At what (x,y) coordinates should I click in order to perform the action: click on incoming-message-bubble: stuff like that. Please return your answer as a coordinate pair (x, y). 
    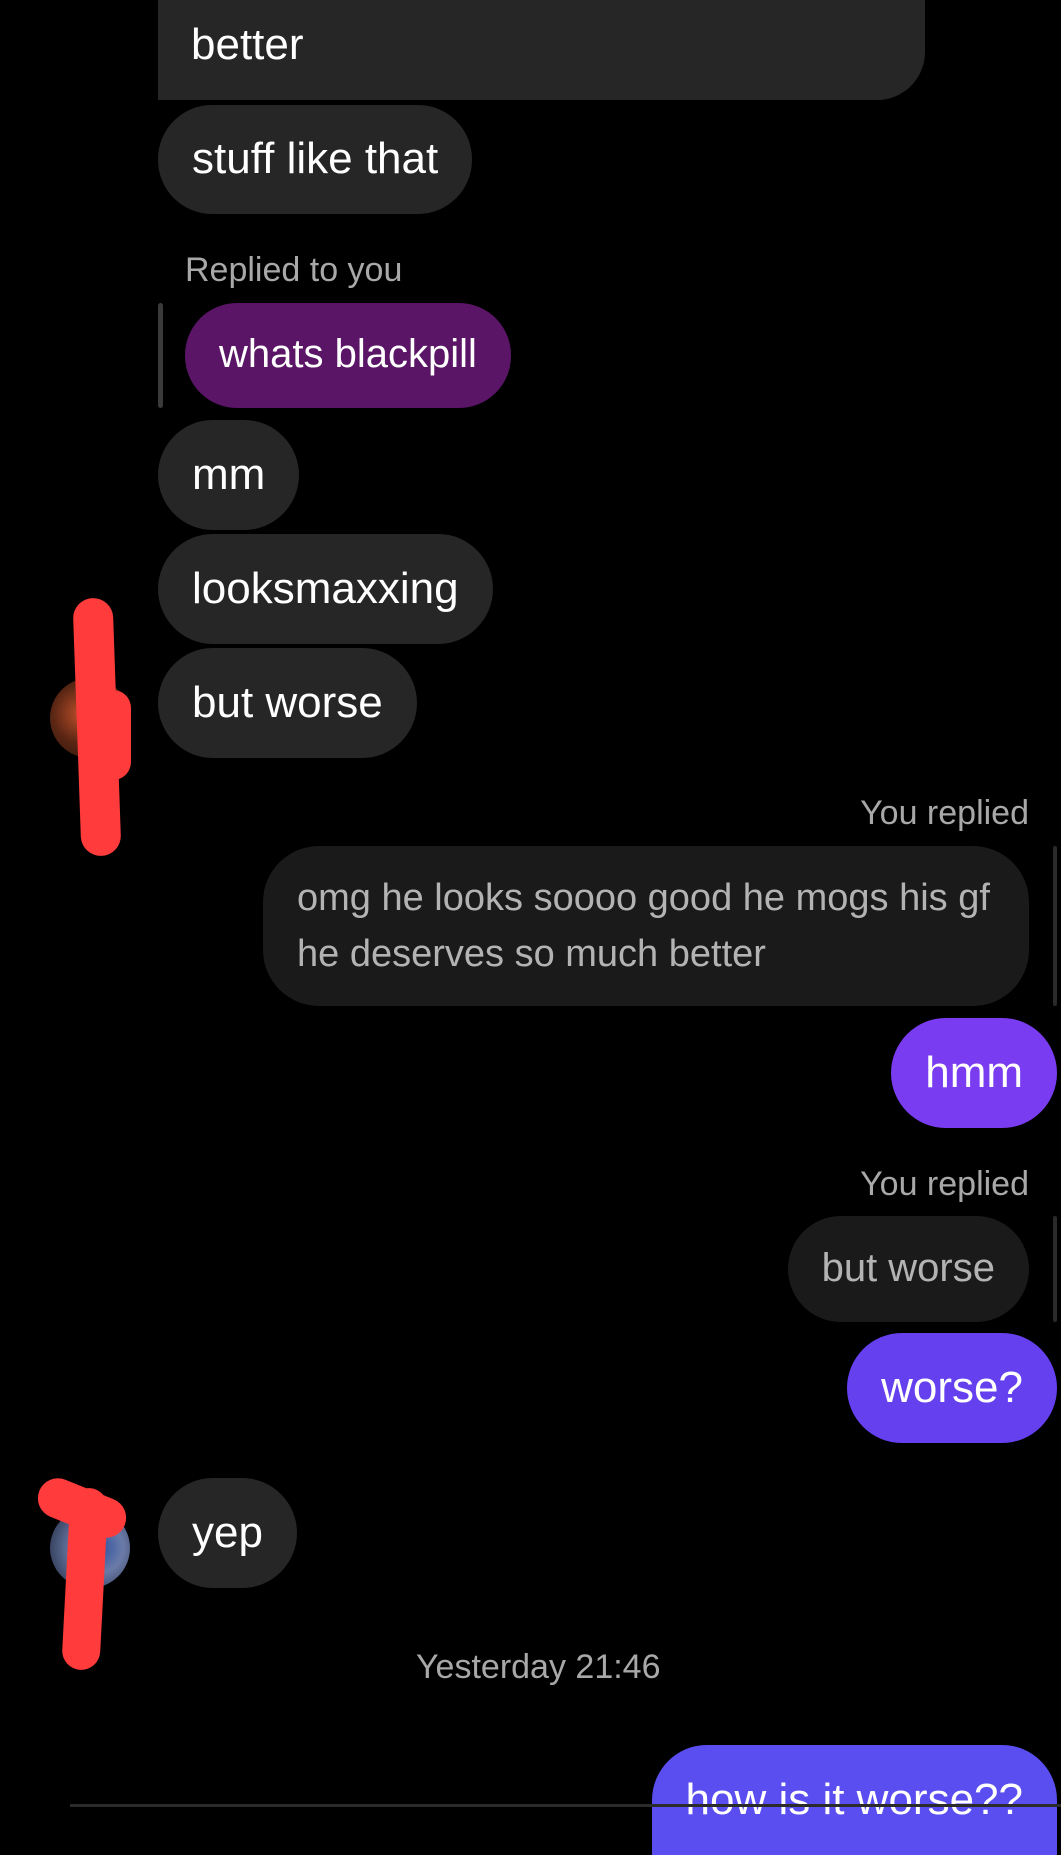
    Looking at the image, I should click on (315, 159).